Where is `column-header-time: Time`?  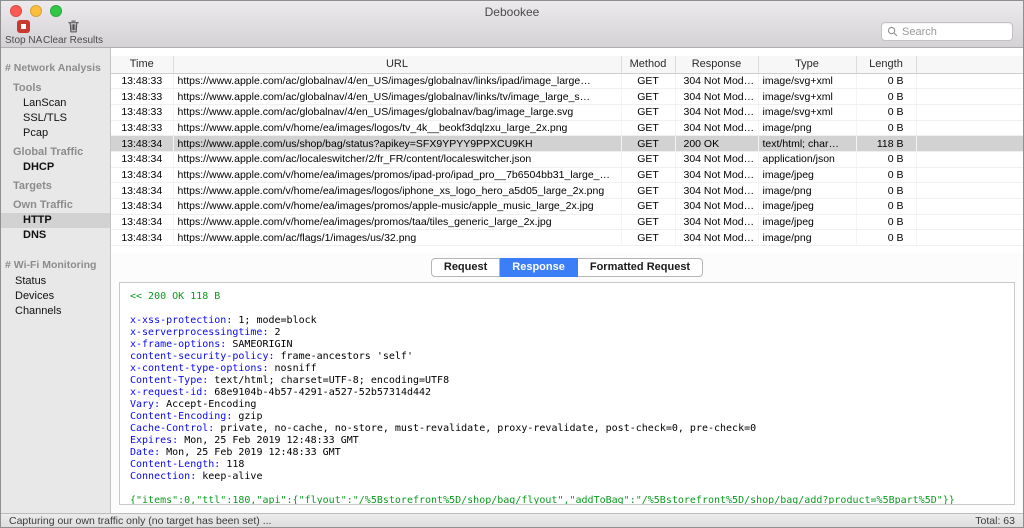
column-header-time: Time is located at coordinates (142, 65).